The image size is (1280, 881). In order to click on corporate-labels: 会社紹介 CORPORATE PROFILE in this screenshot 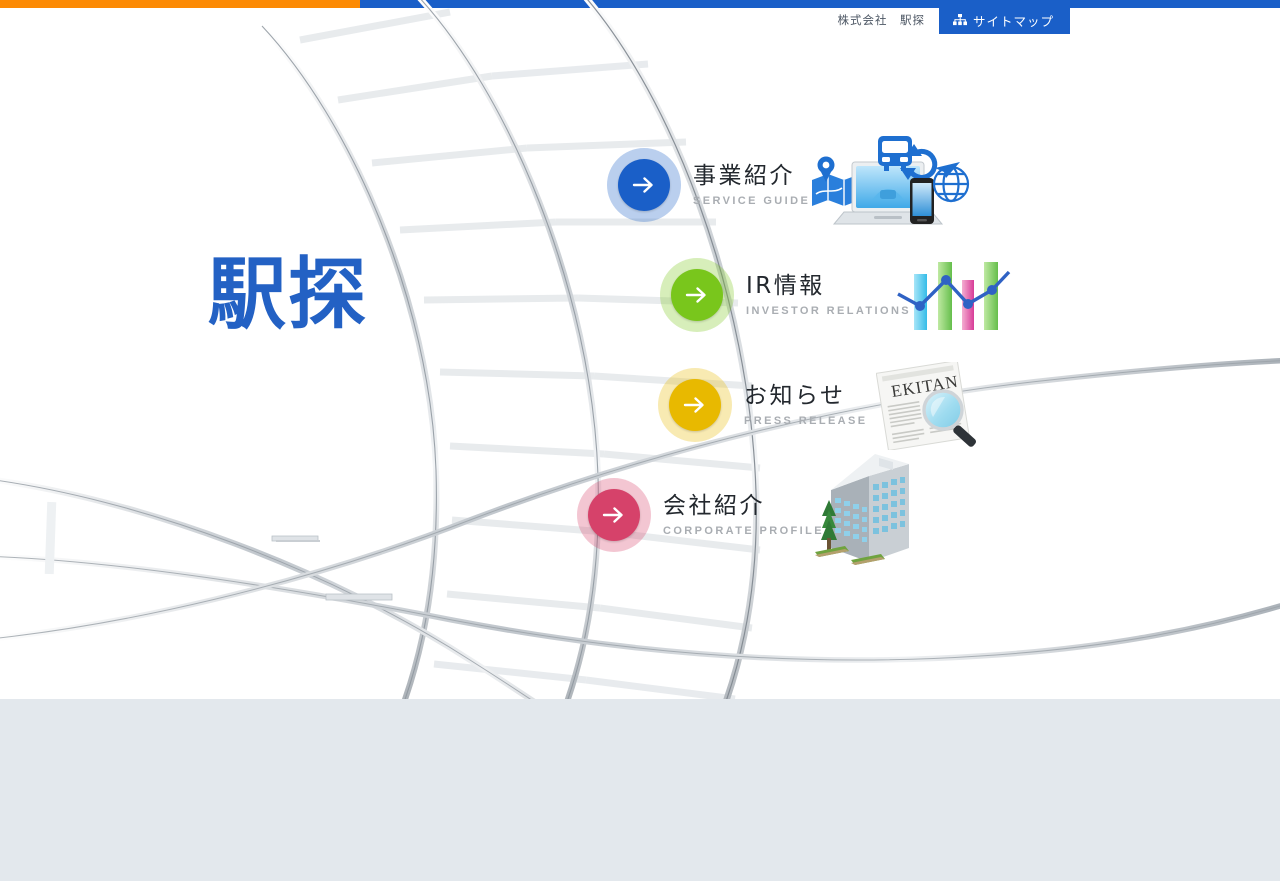, I will do `click(737, 514)`.